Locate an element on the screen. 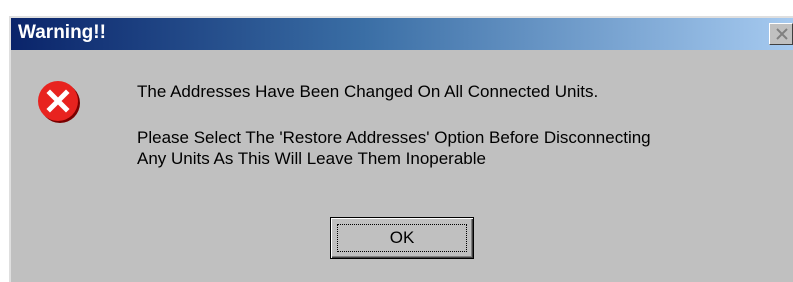  close-button is located at coordinates (781, 34).